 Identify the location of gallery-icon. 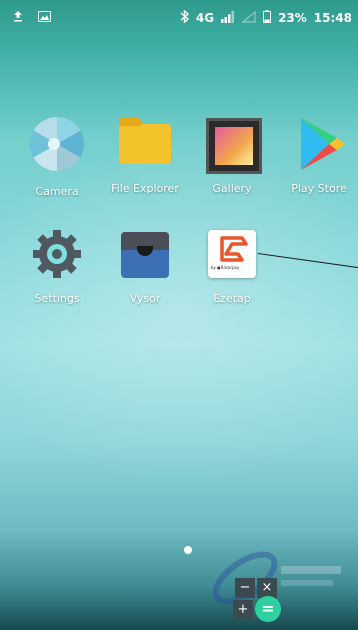
(232, 144).